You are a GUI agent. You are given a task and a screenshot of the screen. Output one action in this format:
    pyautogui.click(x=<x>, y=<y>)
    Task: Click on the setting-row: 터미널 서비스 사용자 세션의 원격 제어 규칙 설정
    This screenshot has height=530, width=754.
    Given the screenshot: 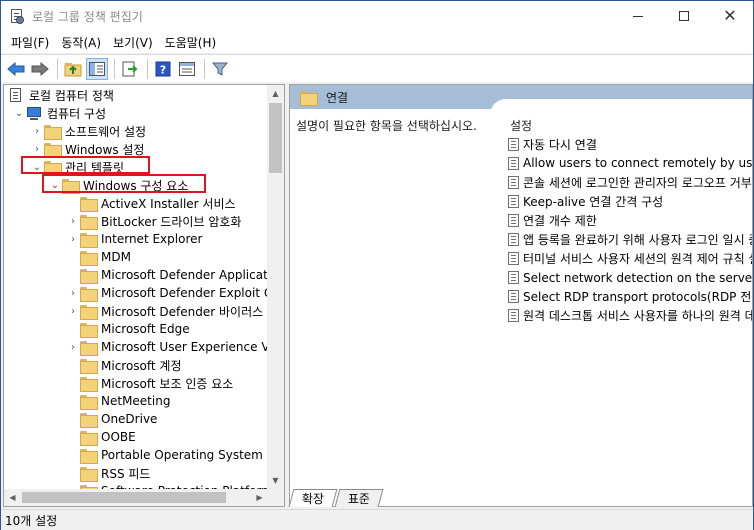 What is the action you would take?
    pyautogui.click(x=630, y=258)
    